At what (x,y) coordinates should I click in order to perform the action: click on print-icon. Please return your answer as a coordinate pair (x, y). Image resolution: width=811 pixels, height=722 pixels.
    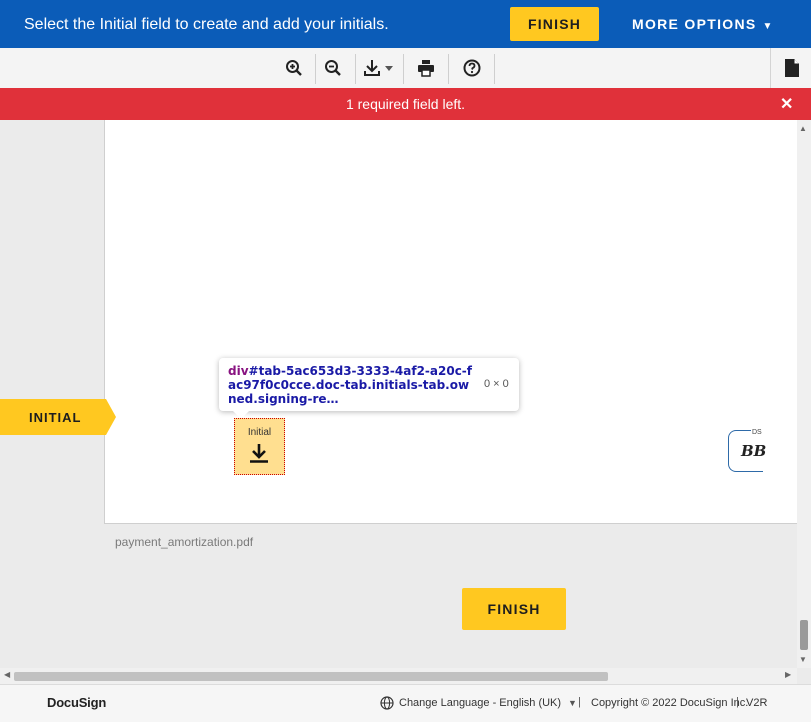
    Looking at the image, I should click on (426, 68).